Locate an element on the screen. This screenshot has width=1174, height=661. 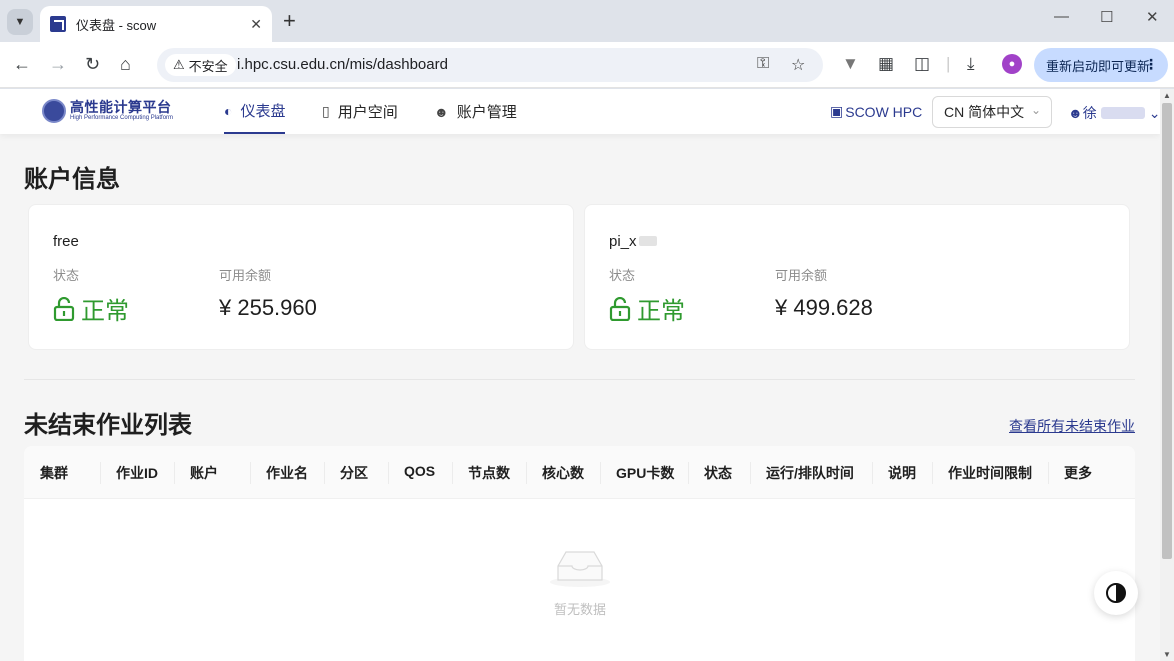
col-nodes: 节点数 is located at coordinates (489, 473).